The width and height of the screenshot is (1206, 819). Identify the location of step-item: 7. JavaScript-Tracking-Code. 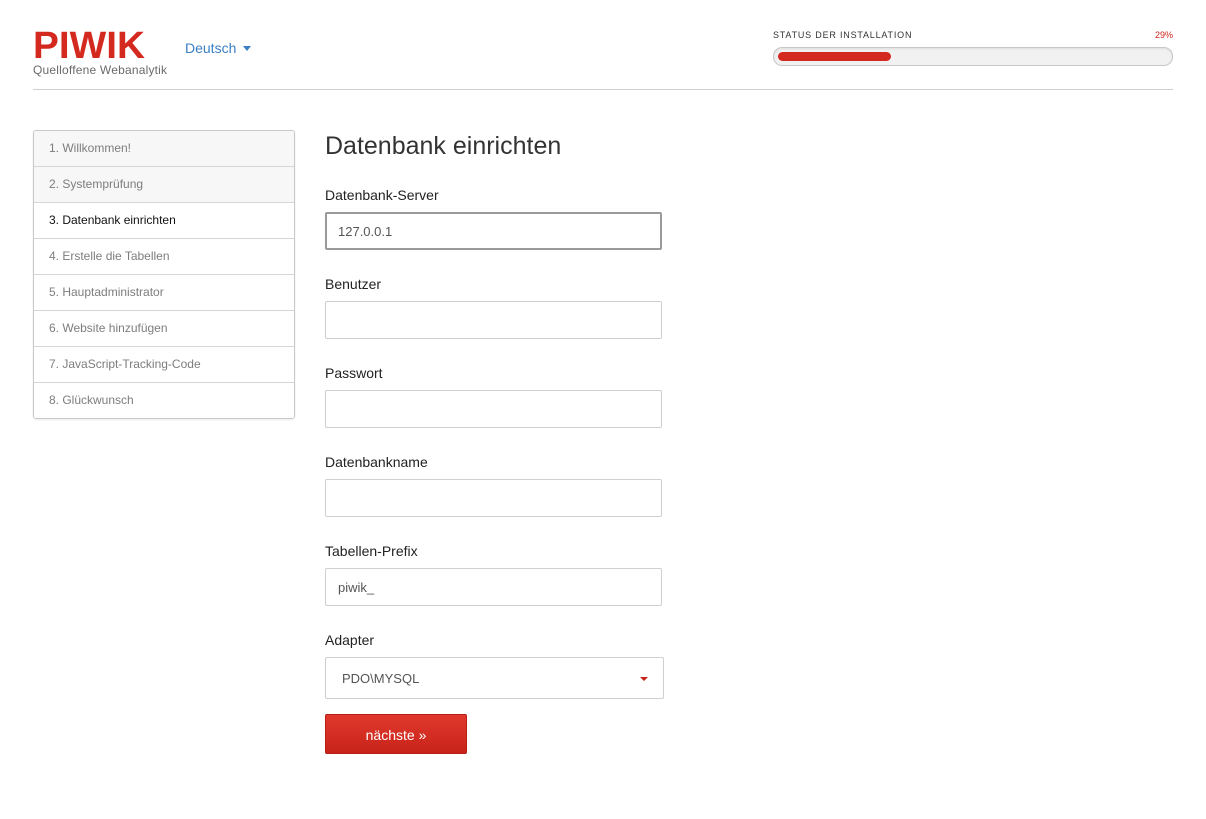
(164, 364).